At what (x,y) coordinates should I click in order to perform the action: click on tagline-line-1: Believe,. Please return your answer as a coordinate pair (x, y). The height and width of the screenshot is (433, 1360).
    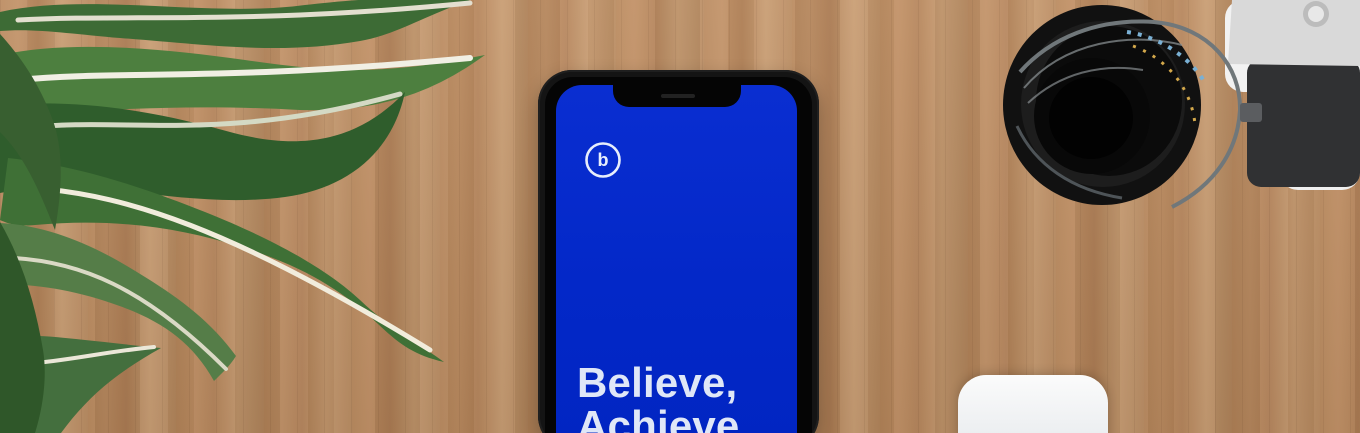
    Looking at the image, I should click on (657, 382).